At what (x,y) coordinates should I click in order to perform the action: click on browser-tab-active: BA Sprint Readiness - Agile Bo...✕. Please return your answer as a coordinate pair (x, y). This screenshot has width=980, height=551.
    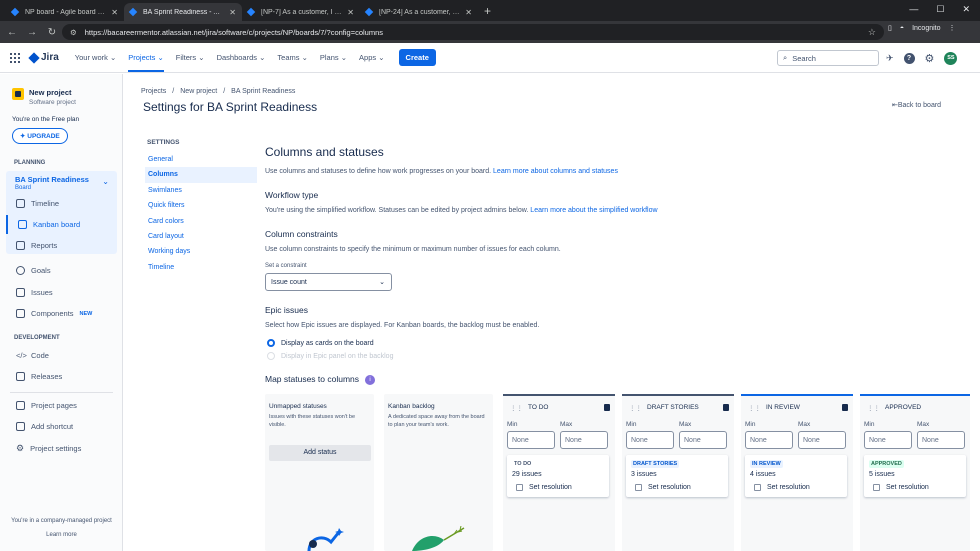
    Looking at the image, I should click on (183, 12).